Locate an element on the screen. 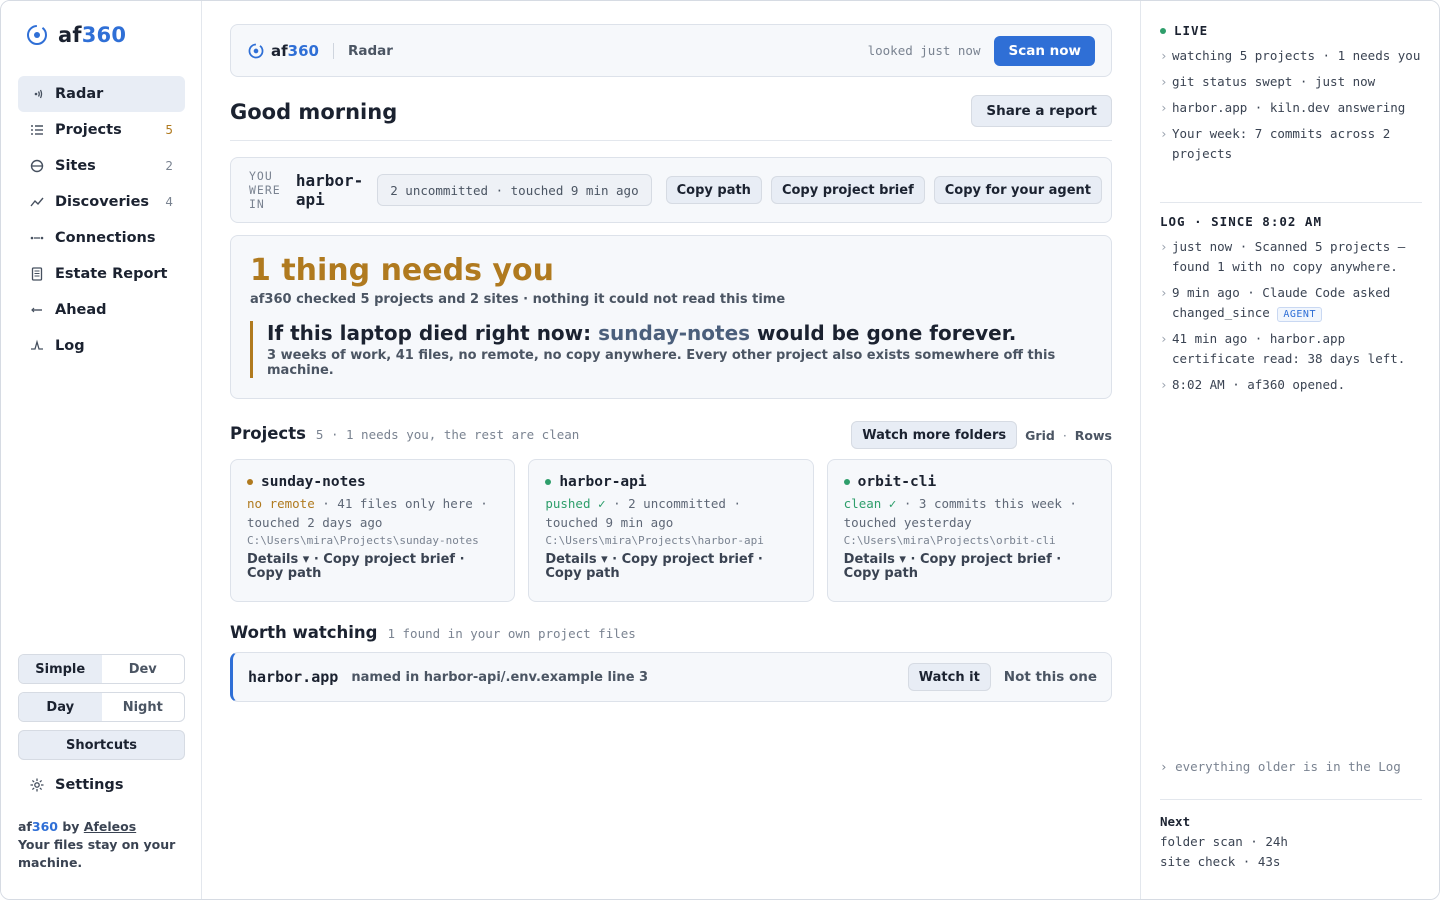  list-item: › git status swept · just now is located at coordinates (1268, 81).